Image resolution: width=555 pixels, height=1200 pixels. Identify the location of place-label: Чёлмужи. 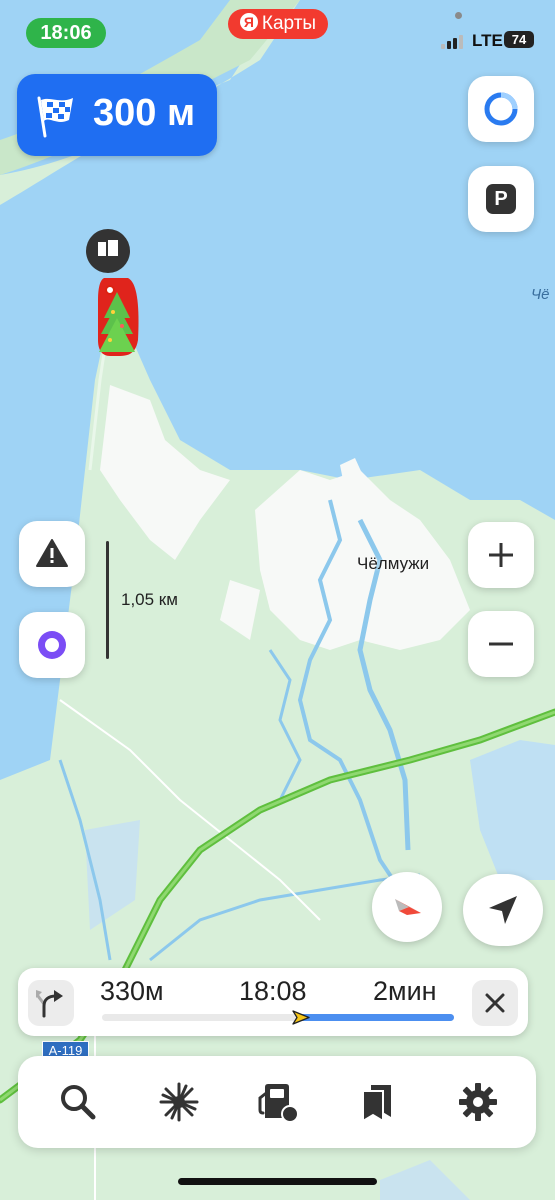
(393, 563).